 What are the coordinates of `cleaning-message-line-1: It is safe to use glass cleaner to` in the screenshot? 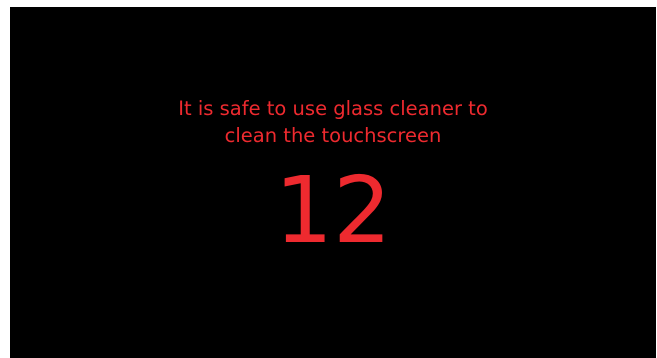 It's located at (333, 108).